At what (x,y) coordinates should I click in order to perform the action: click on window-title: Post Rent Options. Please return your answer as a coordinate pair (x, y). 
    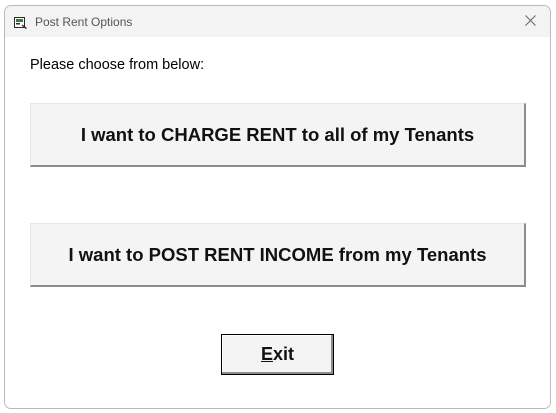
    Looking at the image, I should click on (84, 22).